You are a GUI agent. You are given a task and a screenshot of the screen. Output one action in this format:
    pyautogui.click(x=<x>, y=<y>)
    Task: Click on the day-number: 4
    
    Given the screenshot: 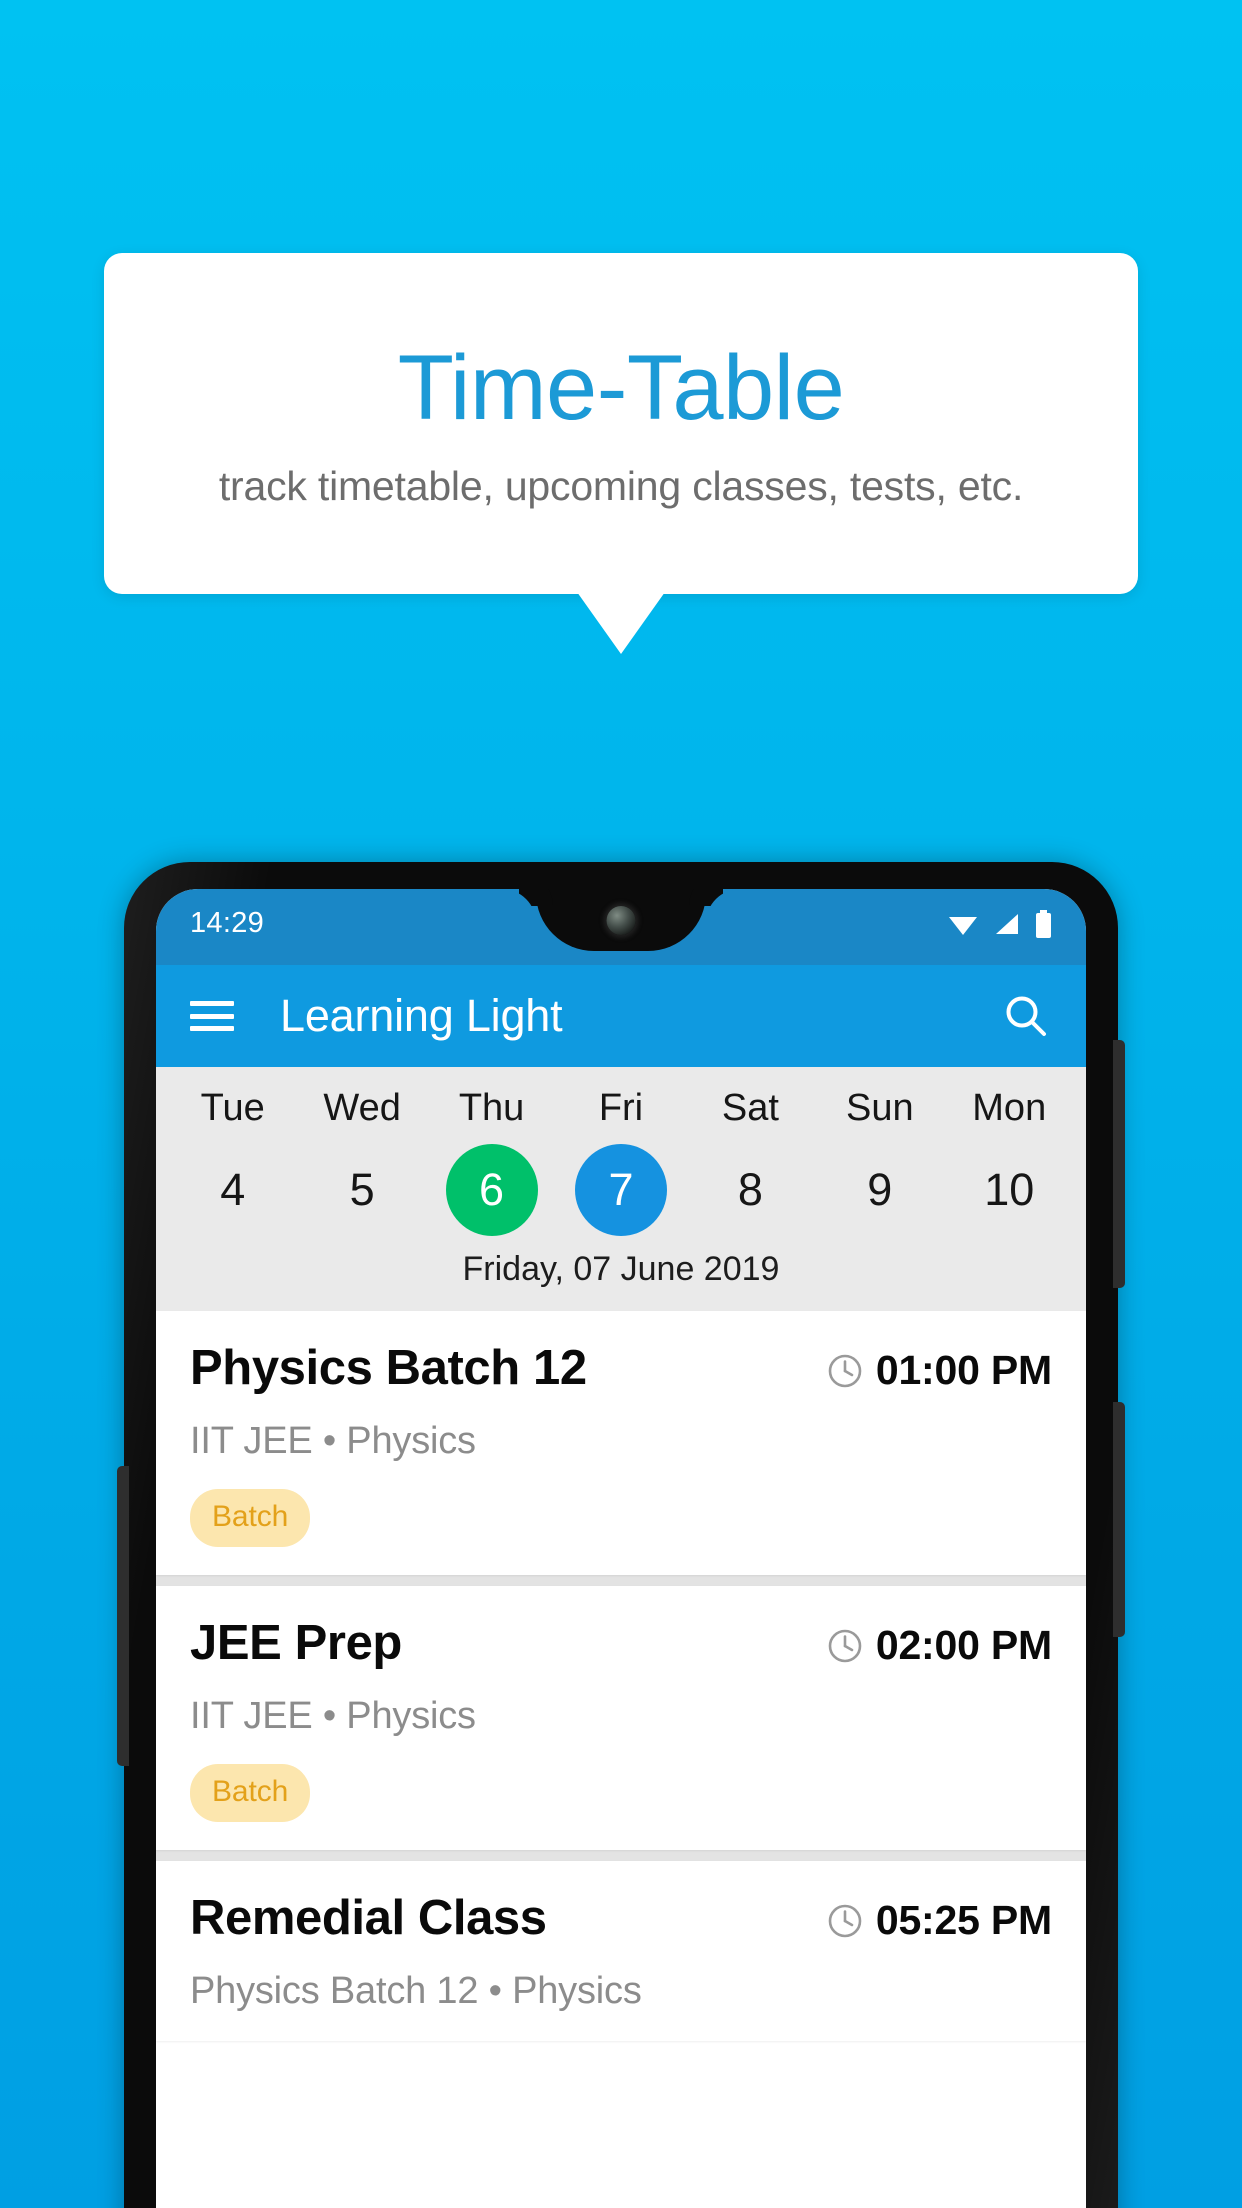 What is the action you would take?
    pyautogui.click(x=233, y=1190)
    